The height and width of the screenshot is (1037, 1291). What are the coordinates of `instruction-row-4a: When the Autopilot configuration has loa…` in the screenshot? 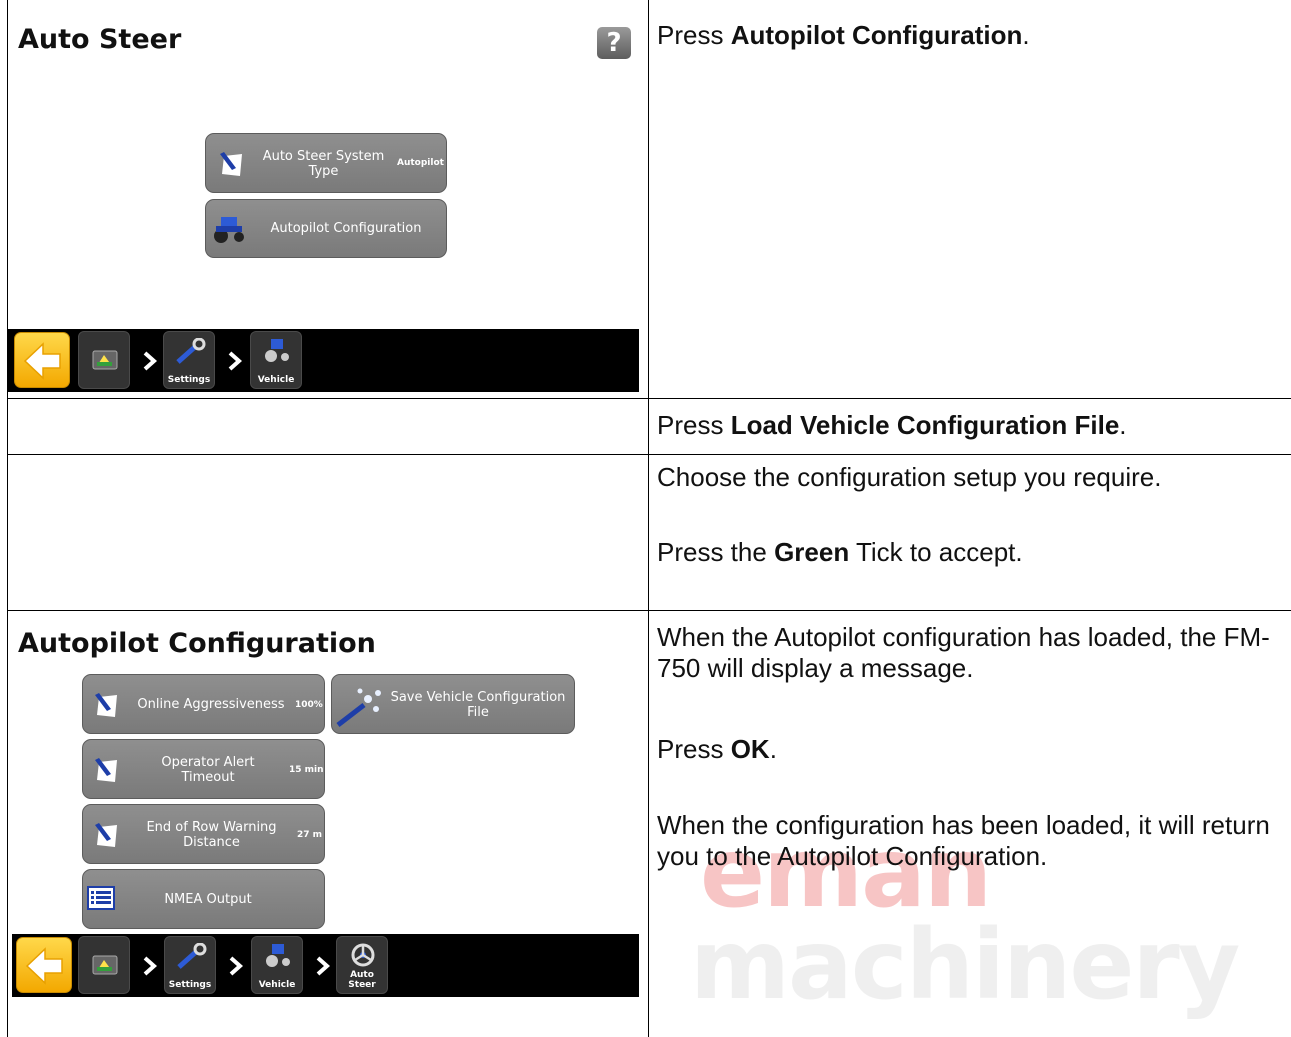 It's located at (963, 652).